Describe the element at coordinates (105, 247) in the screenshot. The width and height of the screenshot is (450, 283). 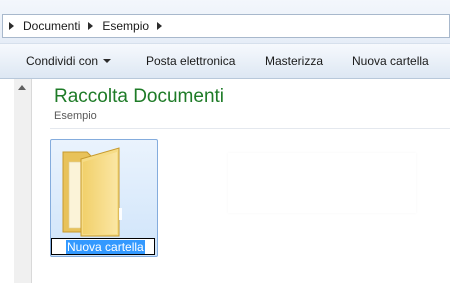
I see `folder-name-selected-text: Nuova cartella` at that location.